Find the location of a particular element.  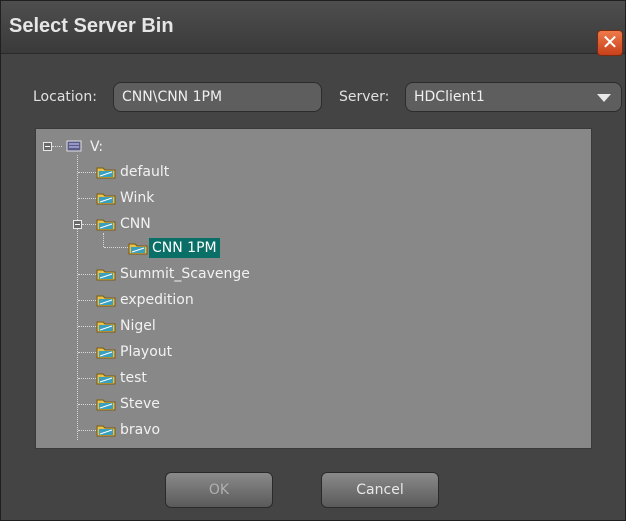

close-icon: ✕ is located at coordinates (610, 42).